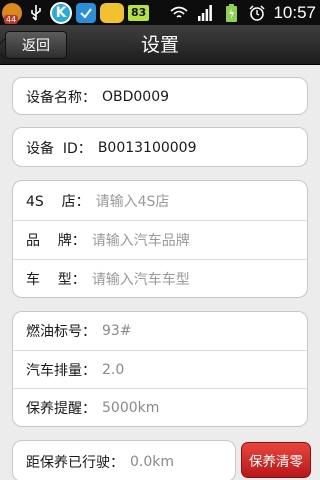  What do you see at coordinates (130, 408) in the screenshot?
I see `maintenance-reminder-value: 5000km` at bounding box center [130, 408].